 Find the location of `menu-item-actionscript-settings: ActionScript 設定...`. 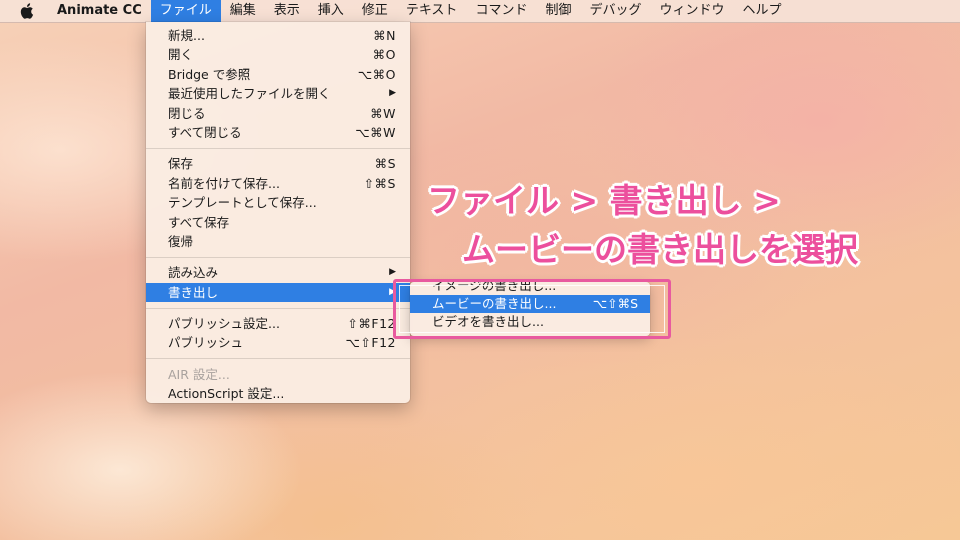

menu-item-actionscript-settings: ActionScript 設定... is located at coordinates (278, 393).